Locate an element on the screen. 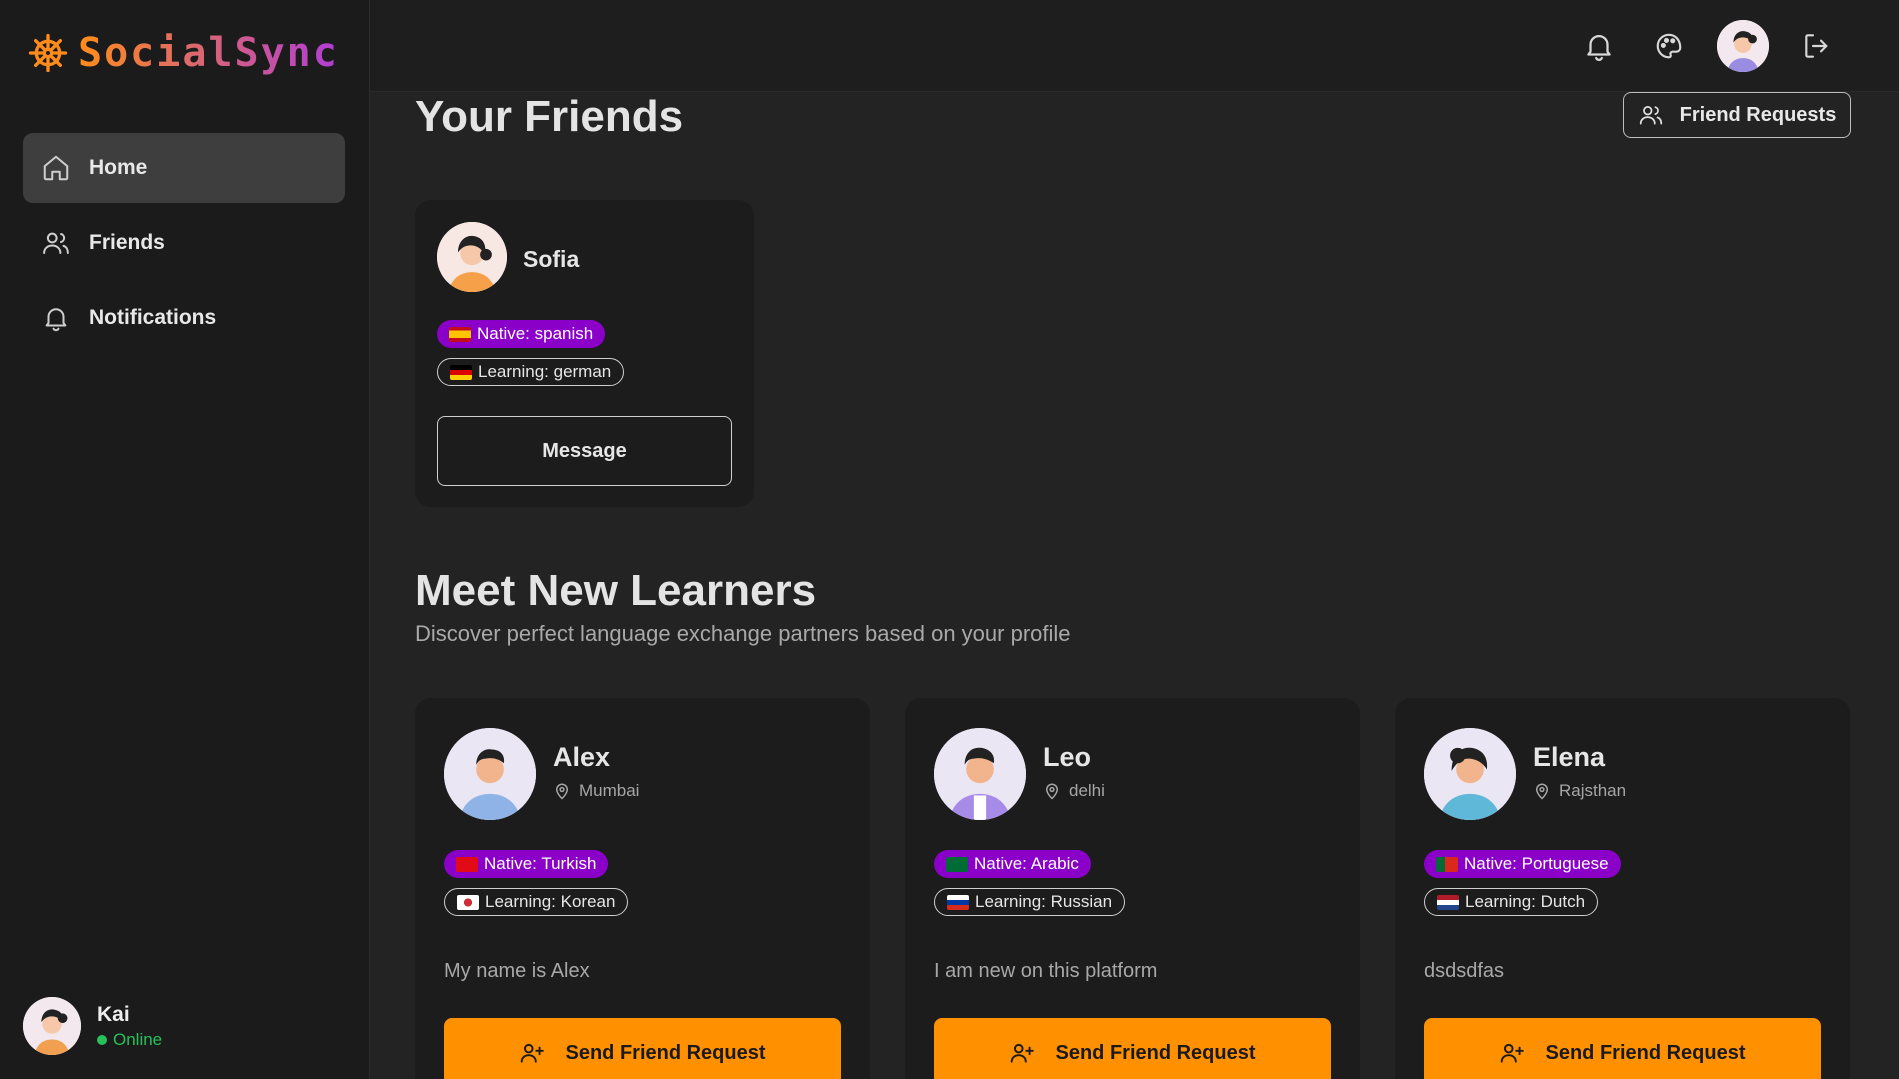 The height and width of the screenshot is (1079, 1899). friend-avatar is located at coordinates (472, 257).